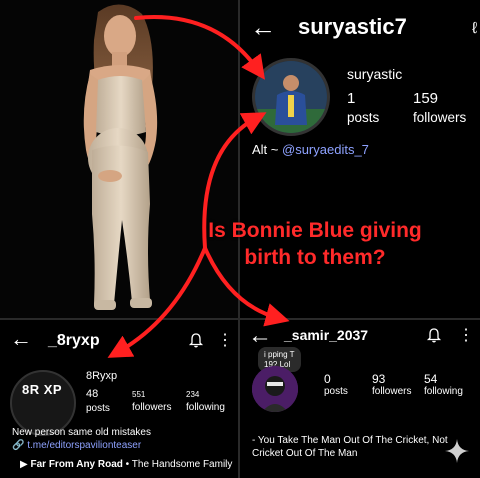  Describe the element at coordinates (425, 98) in the screenshot. I see `followers-count: 159` at that location.